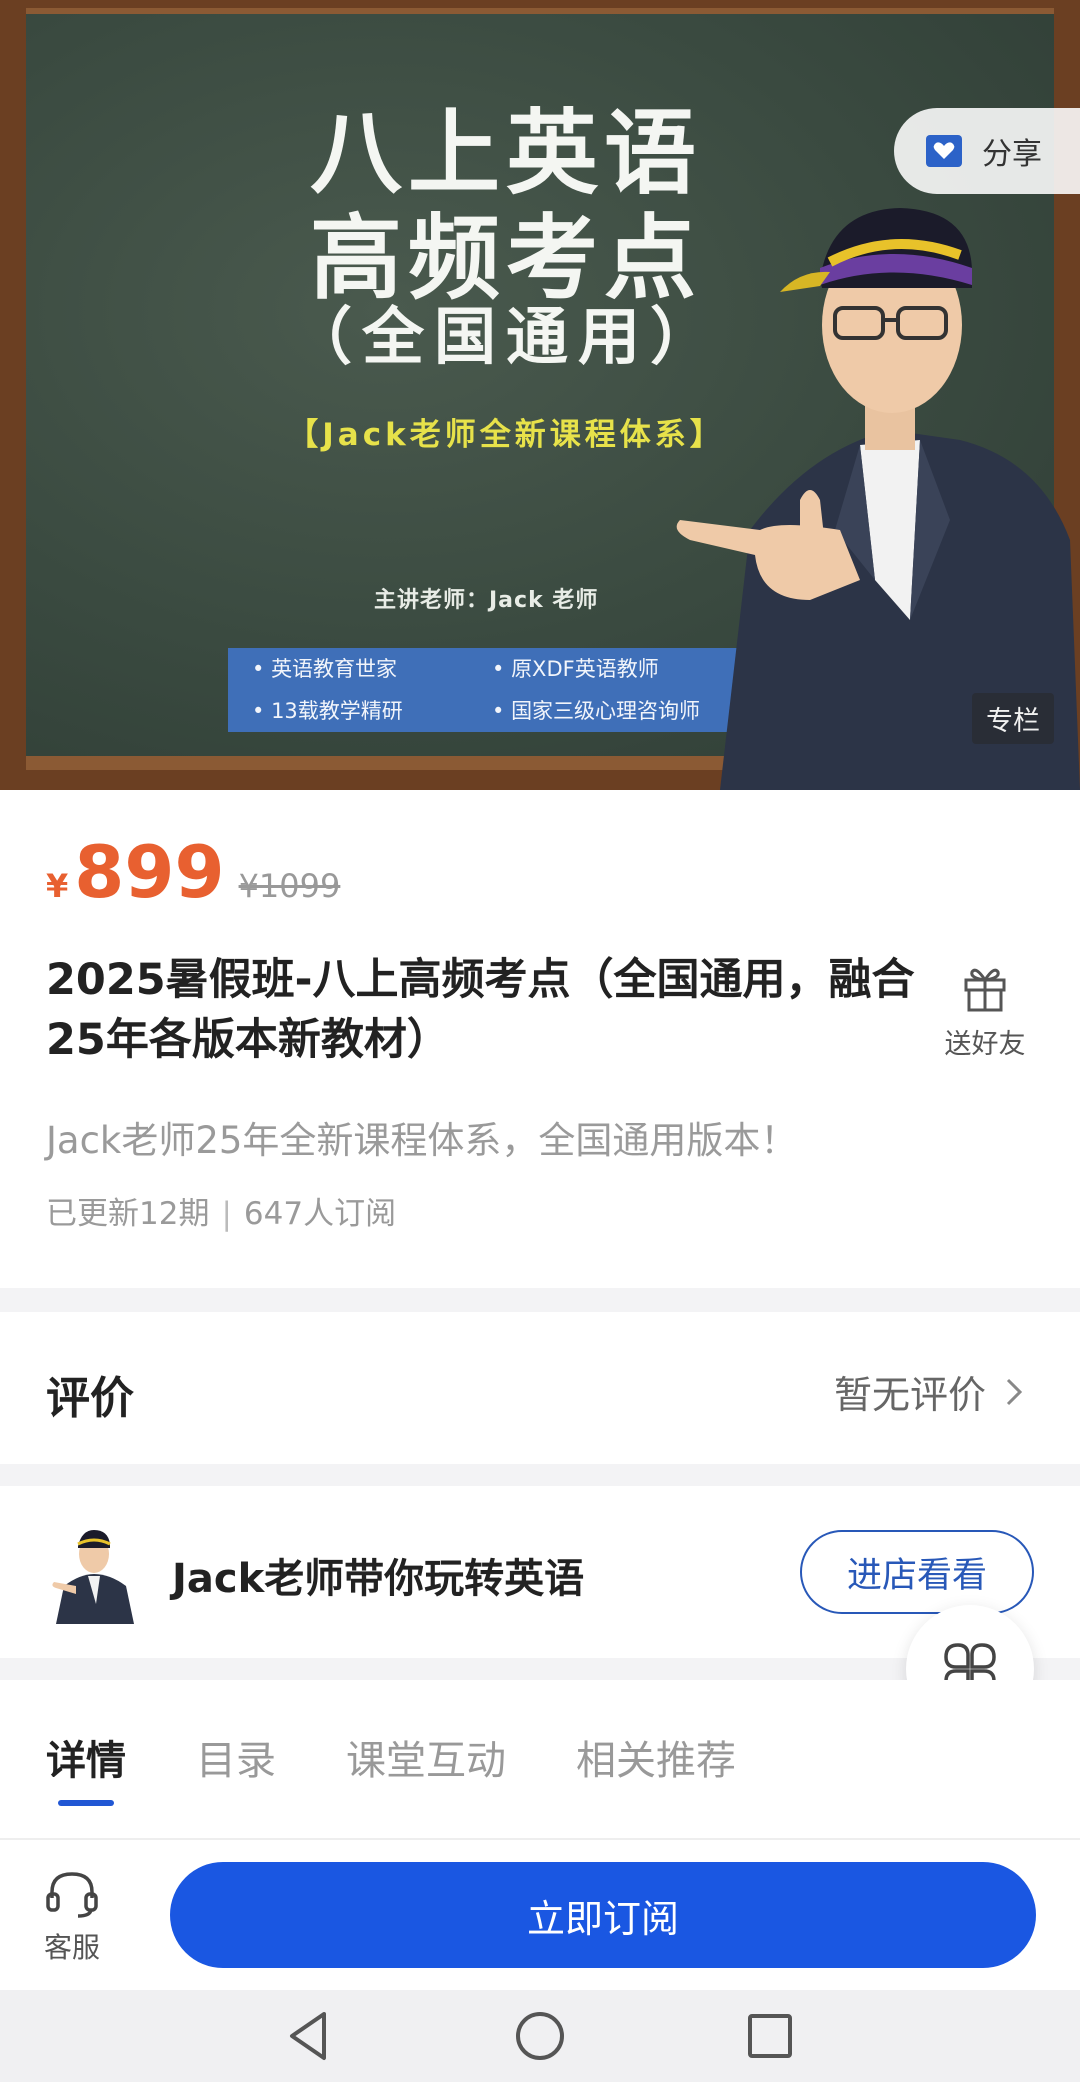 The image size is (1080, 2082). Describe the element at coordinates (378, 1579) in the screenshot. I see `shop-name: Jack老师带你玩转英语` at that location.